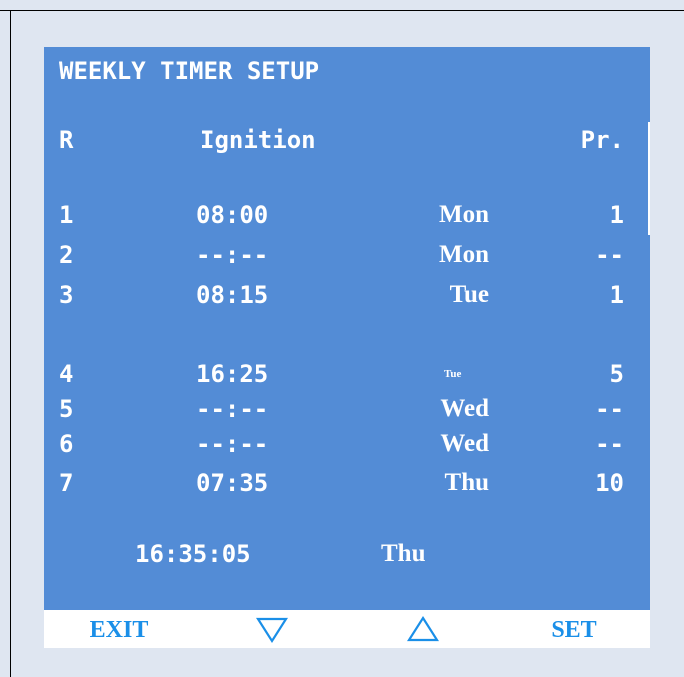  Describe the element at coordinates (602, 140) in the screenshot. I see `header-program: Pr.` at that location.